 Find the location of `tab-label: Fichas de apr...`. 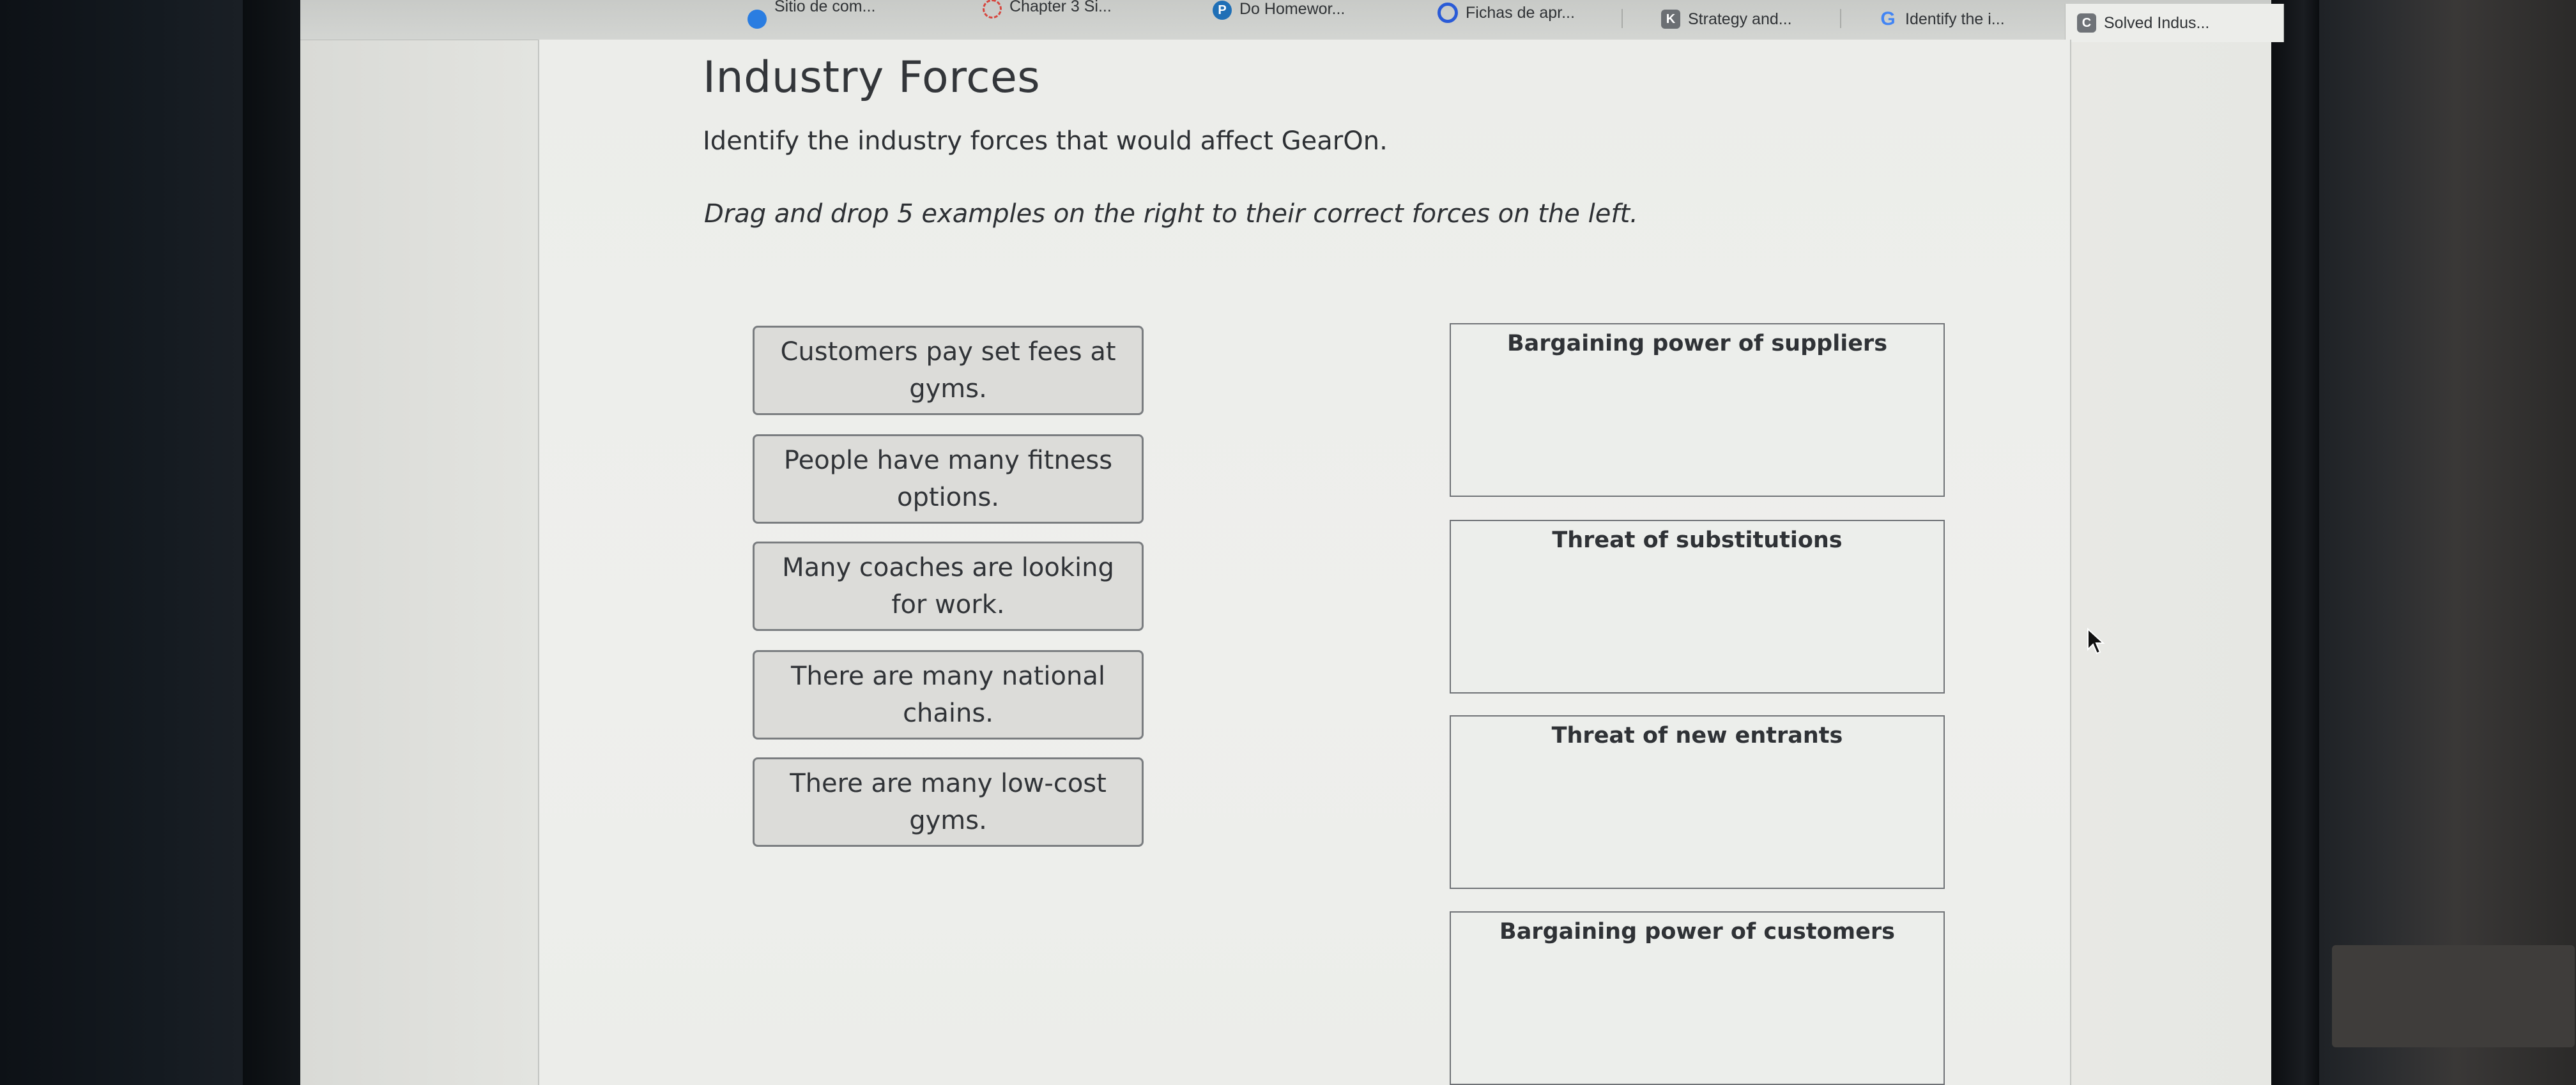

tab-label: Fichas de apr... is located at coordinates (1520, 12).